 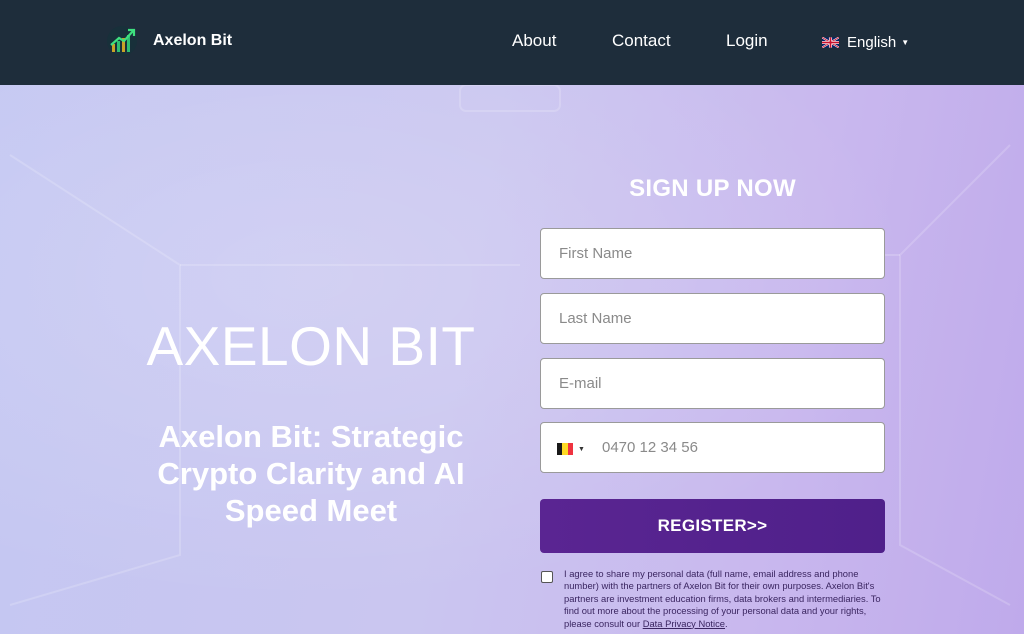 What do you see at coordinates (122, 41) in the screenshot?
I see `logo-icon` at bounding box center [122, 41].